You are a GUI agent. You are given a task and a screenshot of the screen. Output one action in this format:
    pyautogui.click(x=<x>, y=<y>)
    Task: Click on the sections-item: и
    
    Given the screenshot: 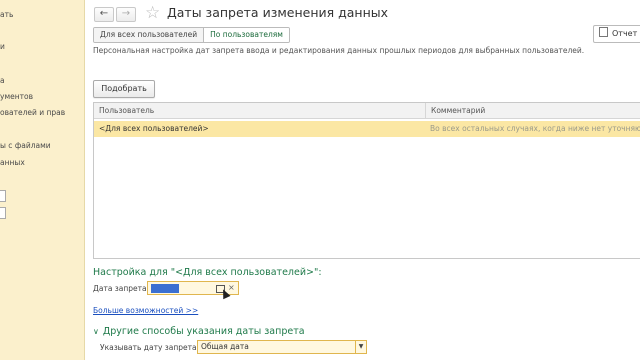 What is the action you would take?
    pyautogui.click(x=2, y=46)
    